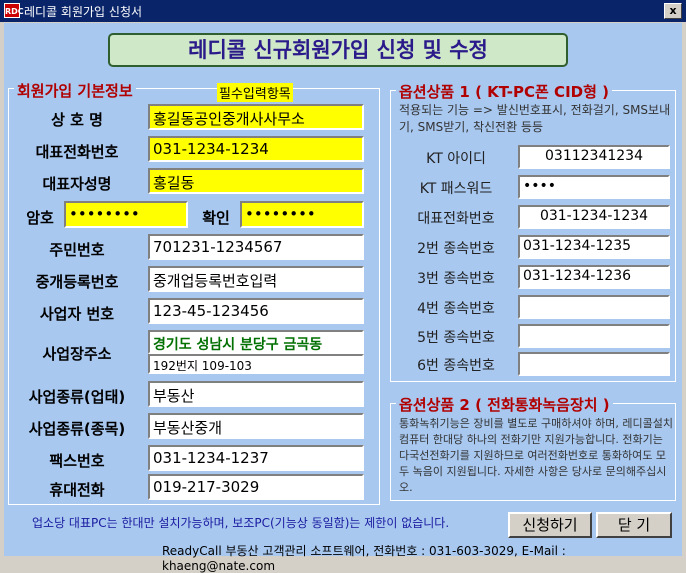 The height and width of the screenshot is (573, 686). What do you see at coordinates (456, 249) in the screenshot?
I see `sub-phone-2-label: 2번 종속번호` at bounding box center [456, 249].